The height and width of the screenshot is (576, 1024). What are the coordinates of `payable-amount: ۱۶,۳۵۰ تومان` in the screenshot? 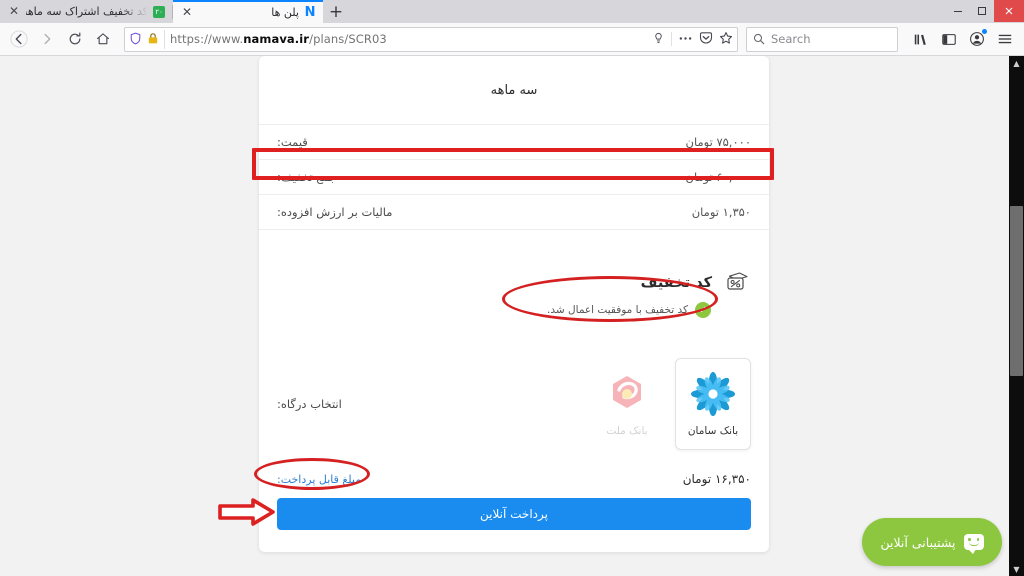 It's located at (716, 479).